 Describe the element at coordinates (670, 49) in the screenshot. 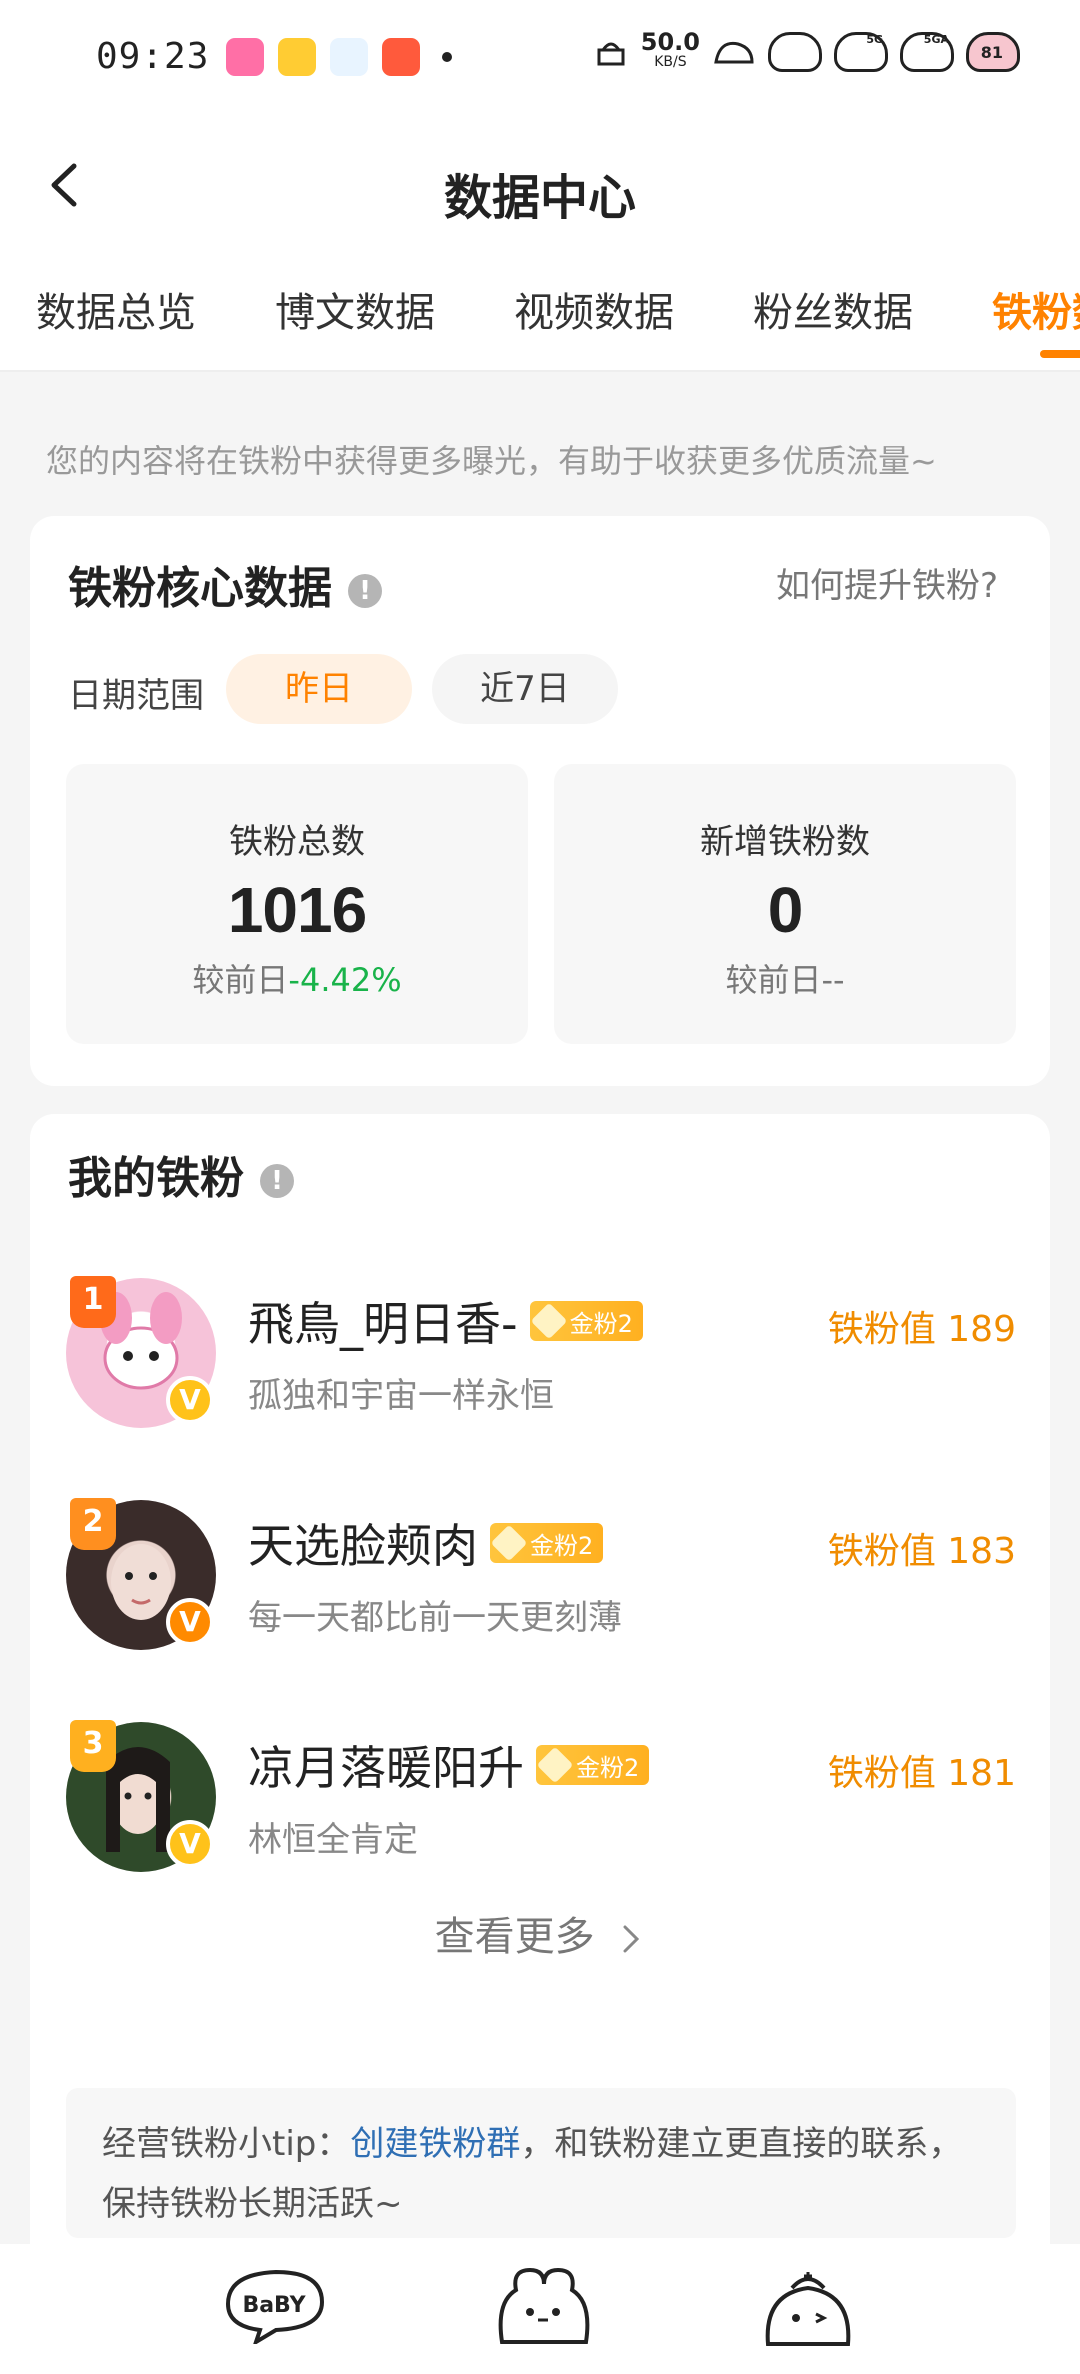

I see `network-speed: 50.0 KB/S` at that location.